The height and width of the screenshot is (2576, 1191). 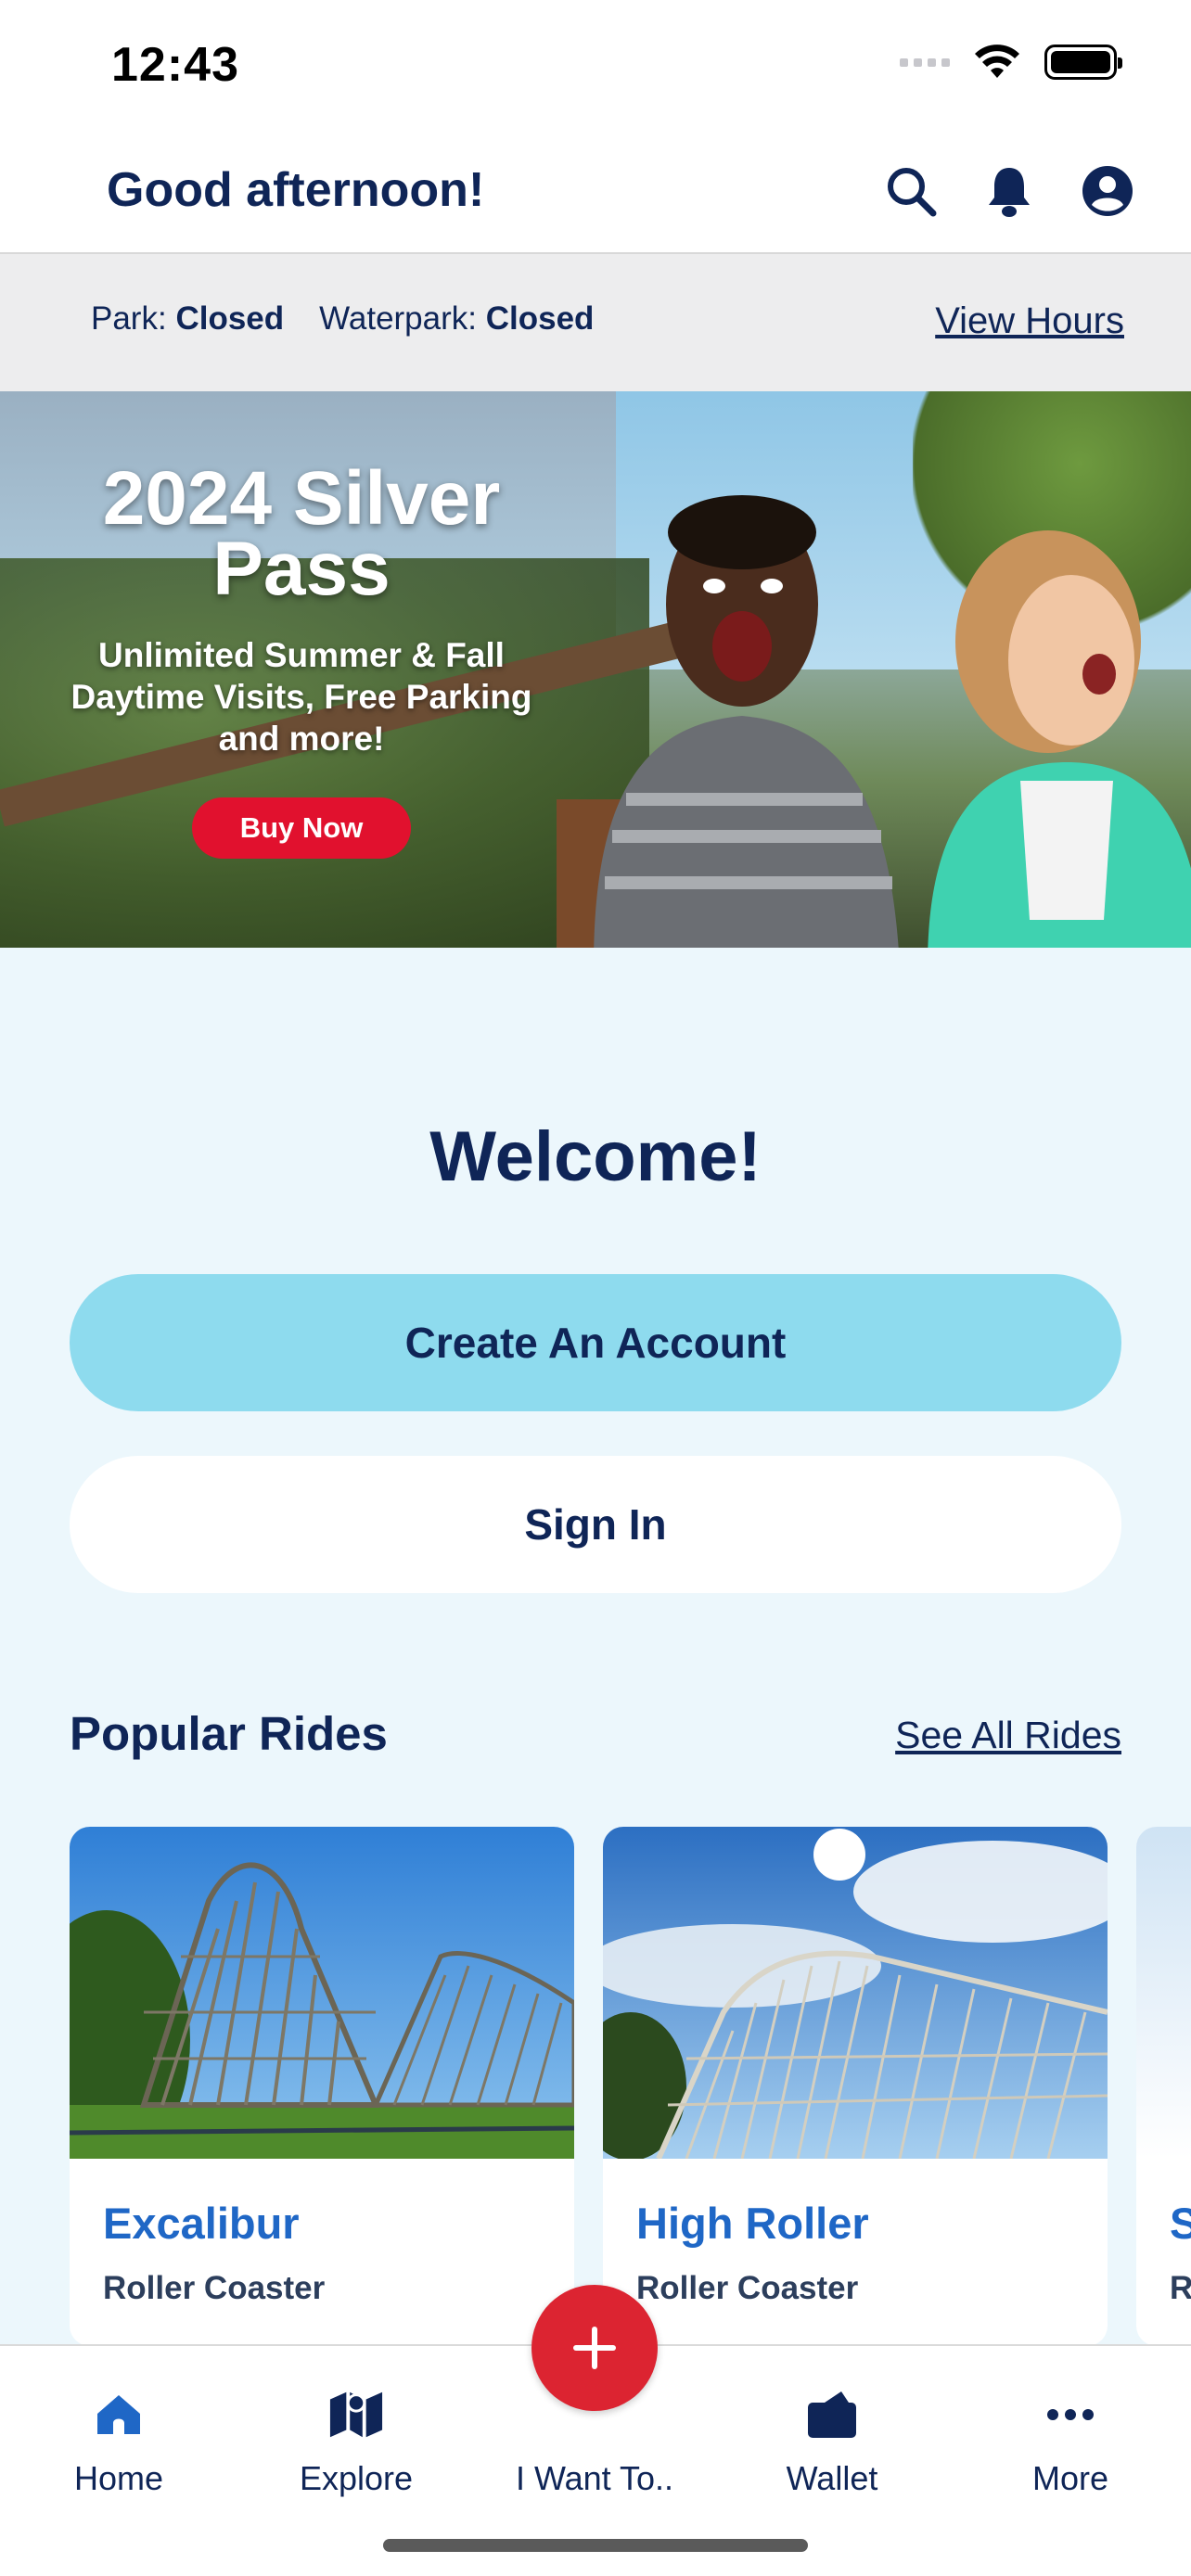 I want to click on ride-image-high-roller, so click(x=855, y=1993).